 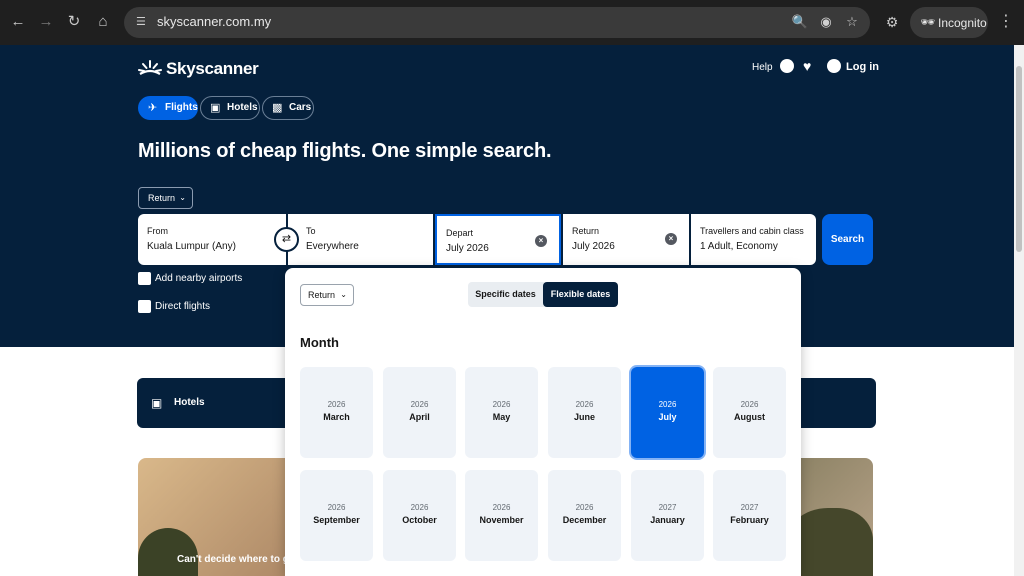 What do you see at coordinates (288, 108) in the screenshot?
I see `tab-cars: ▩ Cars` at bounding box center [288, 108].